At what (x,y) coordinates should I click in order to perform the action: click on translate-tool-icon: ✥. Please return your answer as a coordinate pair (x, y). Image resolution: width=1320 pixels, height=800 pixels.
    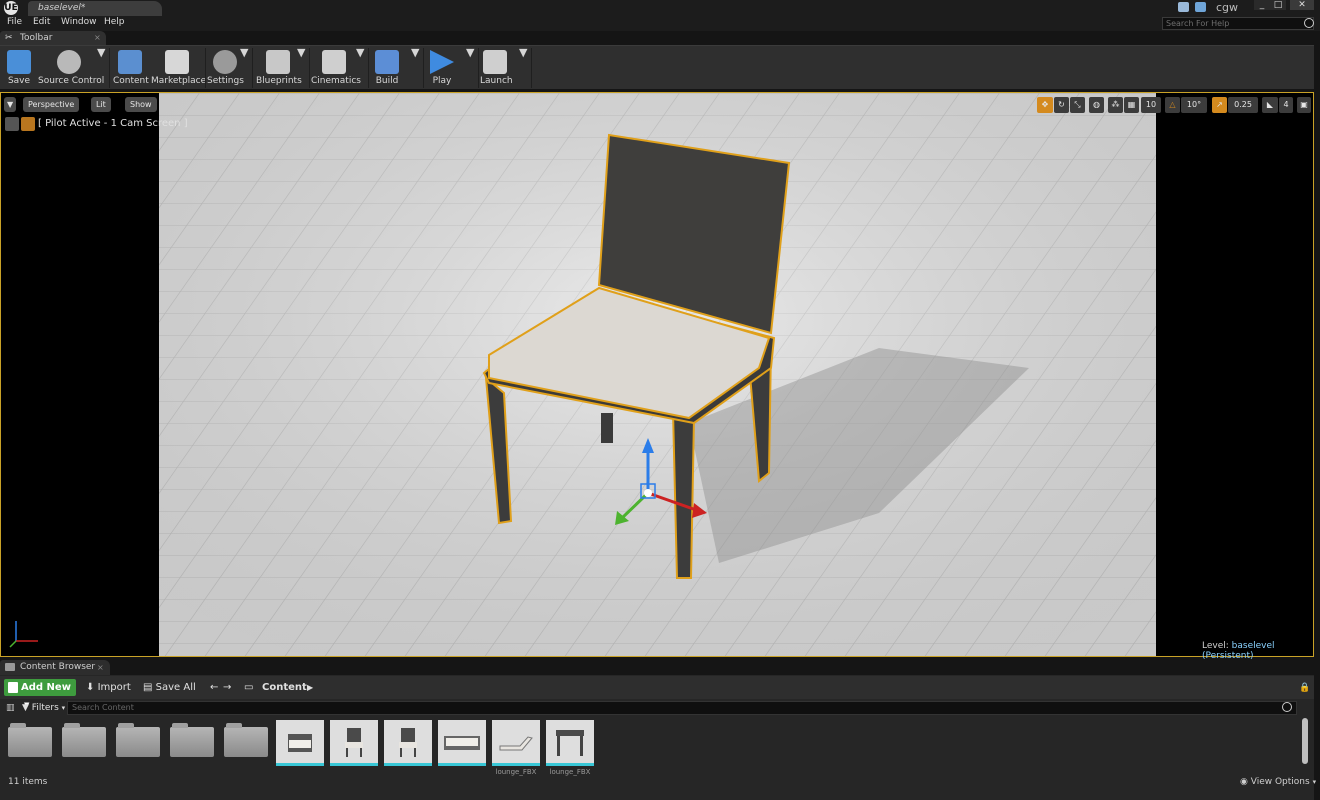
    Looking at the image, I should click on (1045, 105).